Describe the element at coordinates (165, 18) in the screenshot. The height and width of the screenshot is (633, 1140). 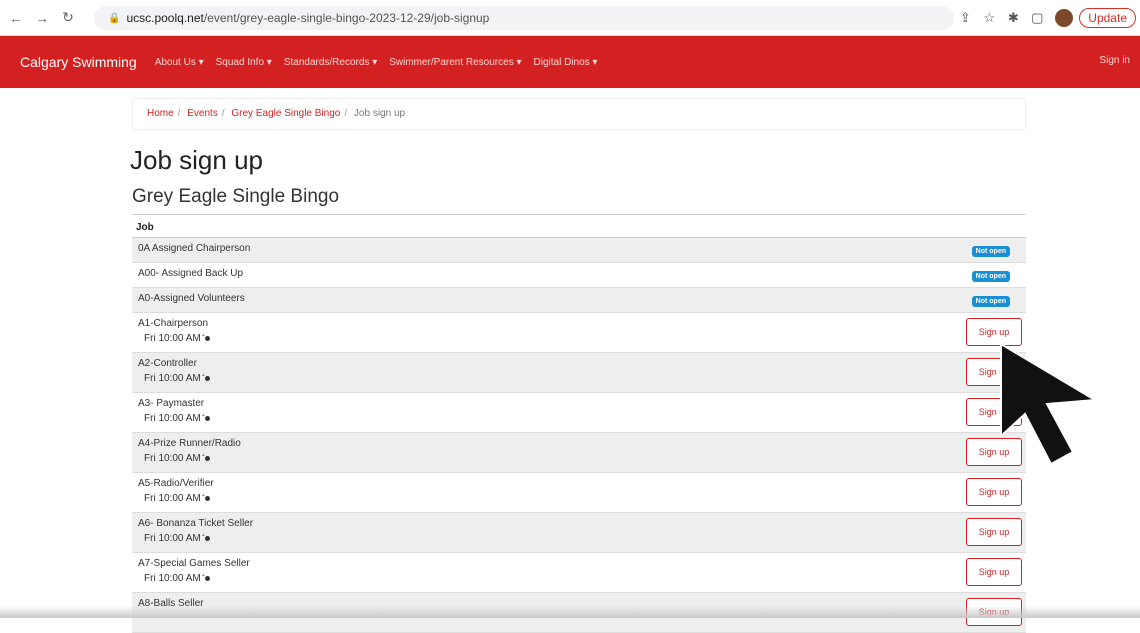
I see `url-host: ucsc.poolq.net` at that location.